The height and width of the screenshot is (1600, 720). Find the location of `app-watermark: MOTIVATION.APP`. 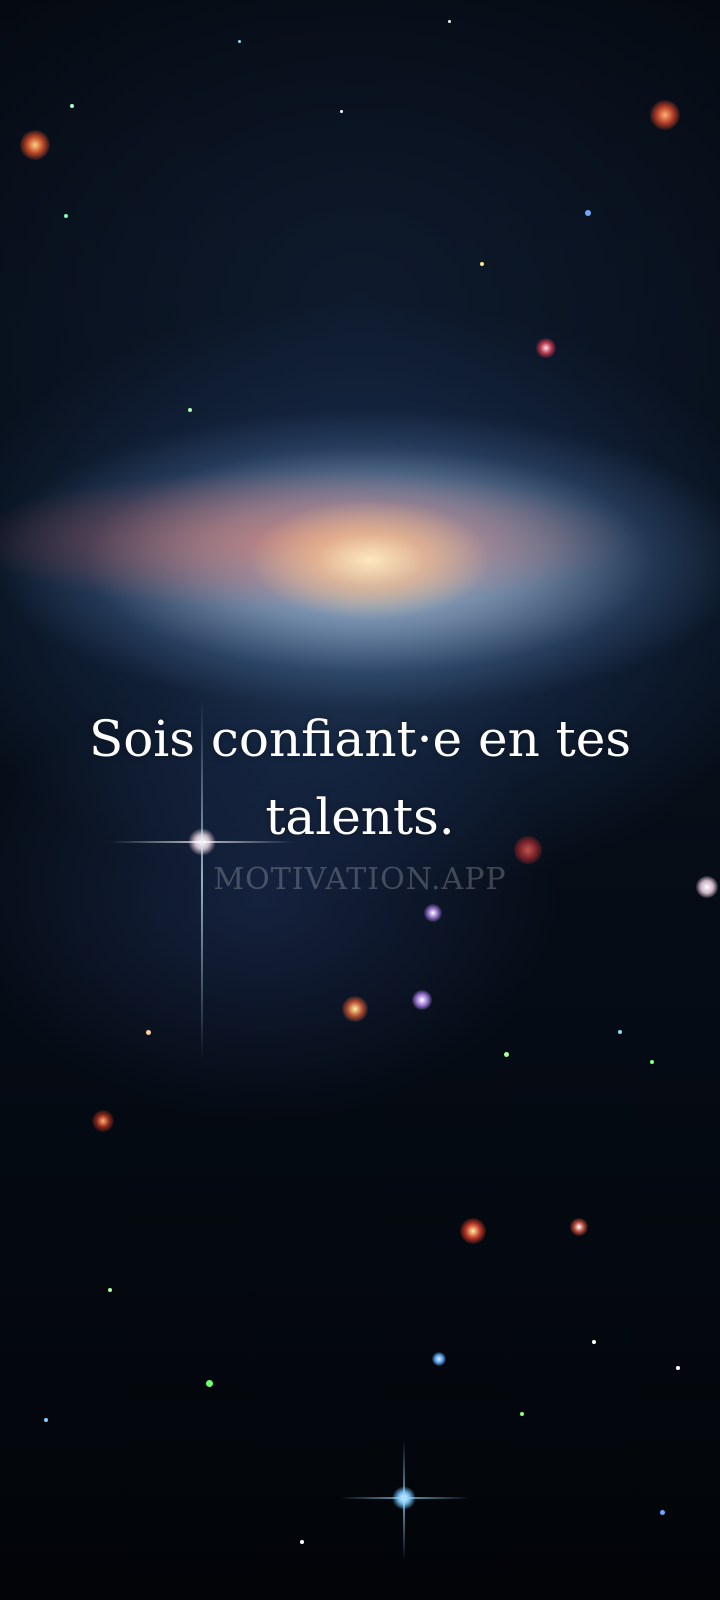

app-watermark: MOTIVATION.APP is located at coordinates (360, 879).